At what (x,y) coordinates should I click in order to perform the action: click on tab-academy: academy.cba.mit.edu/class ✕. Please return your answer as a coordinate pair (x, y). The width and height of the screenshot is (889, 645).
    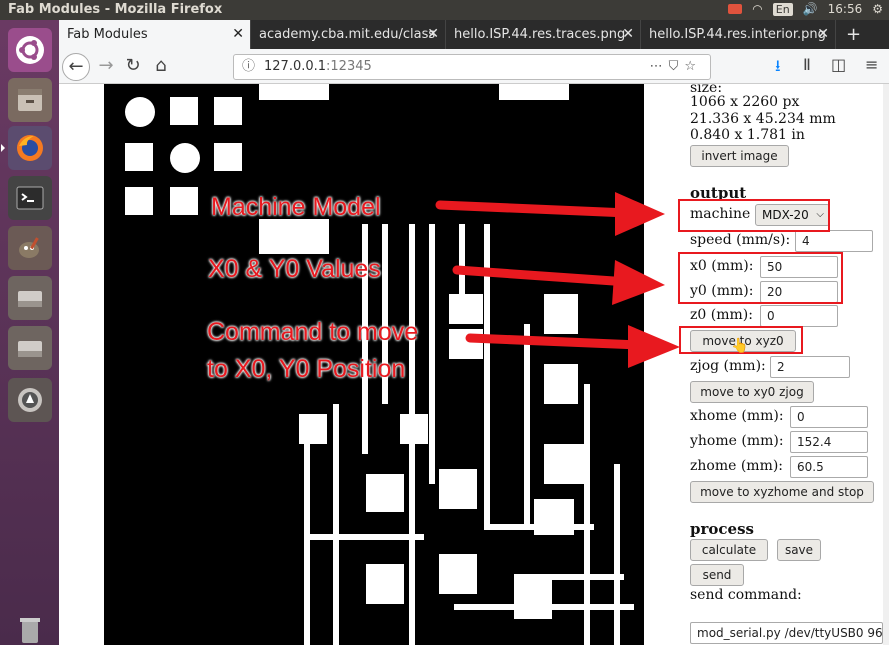
    Looking at the image, I should click on (348, 34).